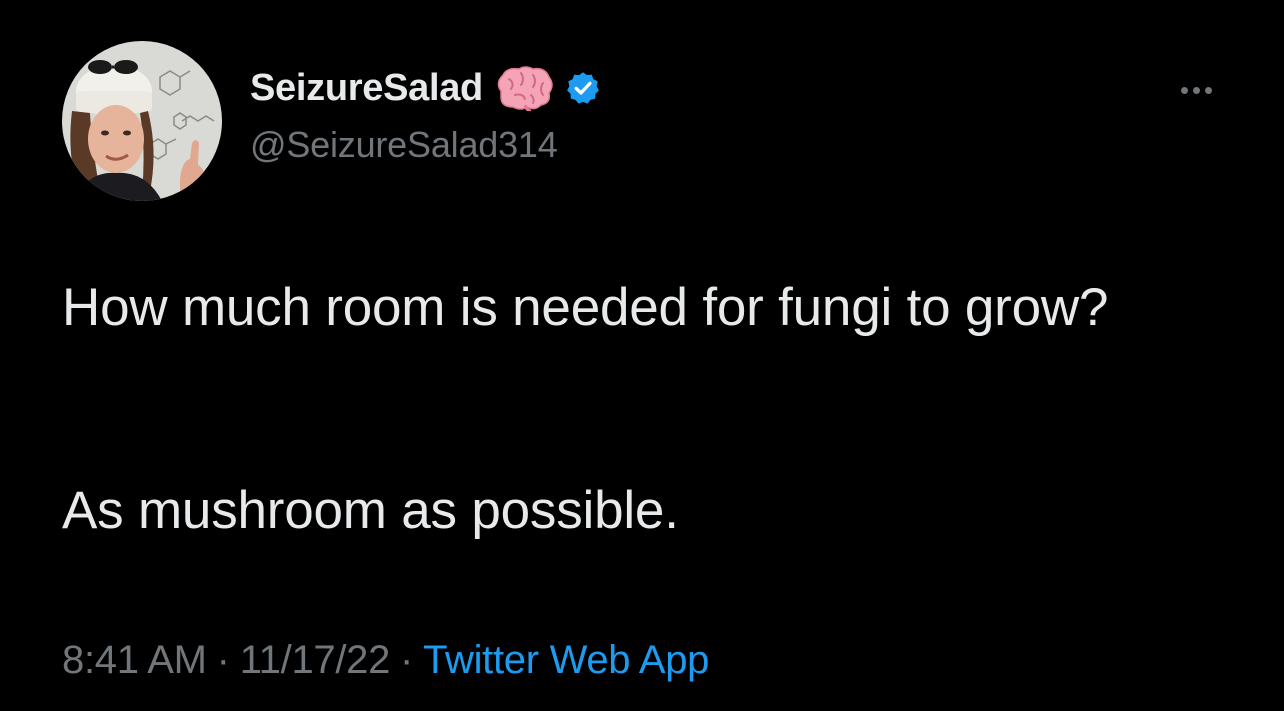 Image resolution: width=1284 pixels, height=711 pixels. What do you see at coordinates (583, 88) in the screenshot?
I see `verified-badge-icon` at bounding box center [583, 88].